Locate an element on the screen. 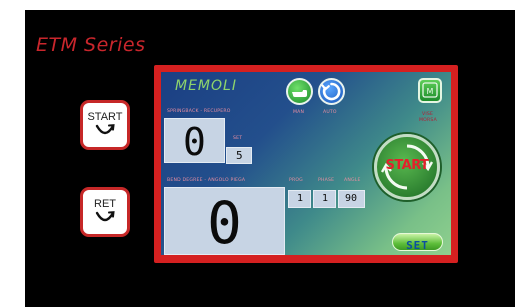 The height and width of the screenshot is (307, 515). angle-value: 90 is located at coordinates (351, 198).